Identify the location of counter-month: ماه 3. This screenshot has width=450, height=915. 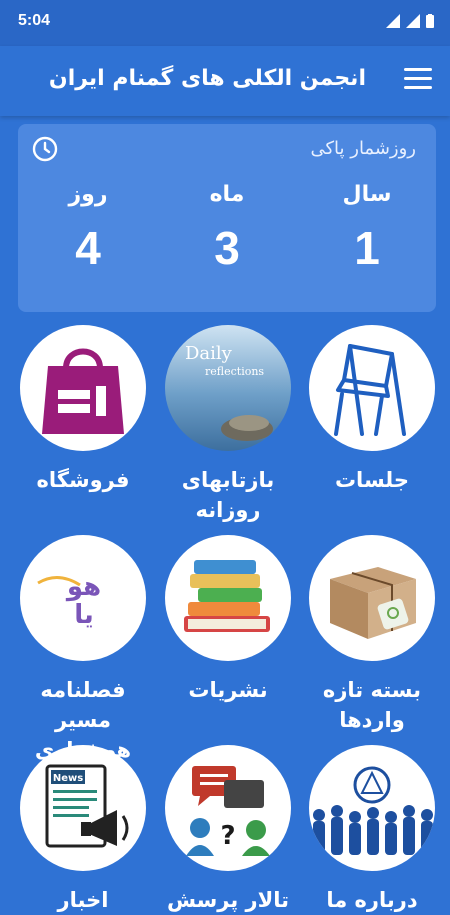
(227, 228).